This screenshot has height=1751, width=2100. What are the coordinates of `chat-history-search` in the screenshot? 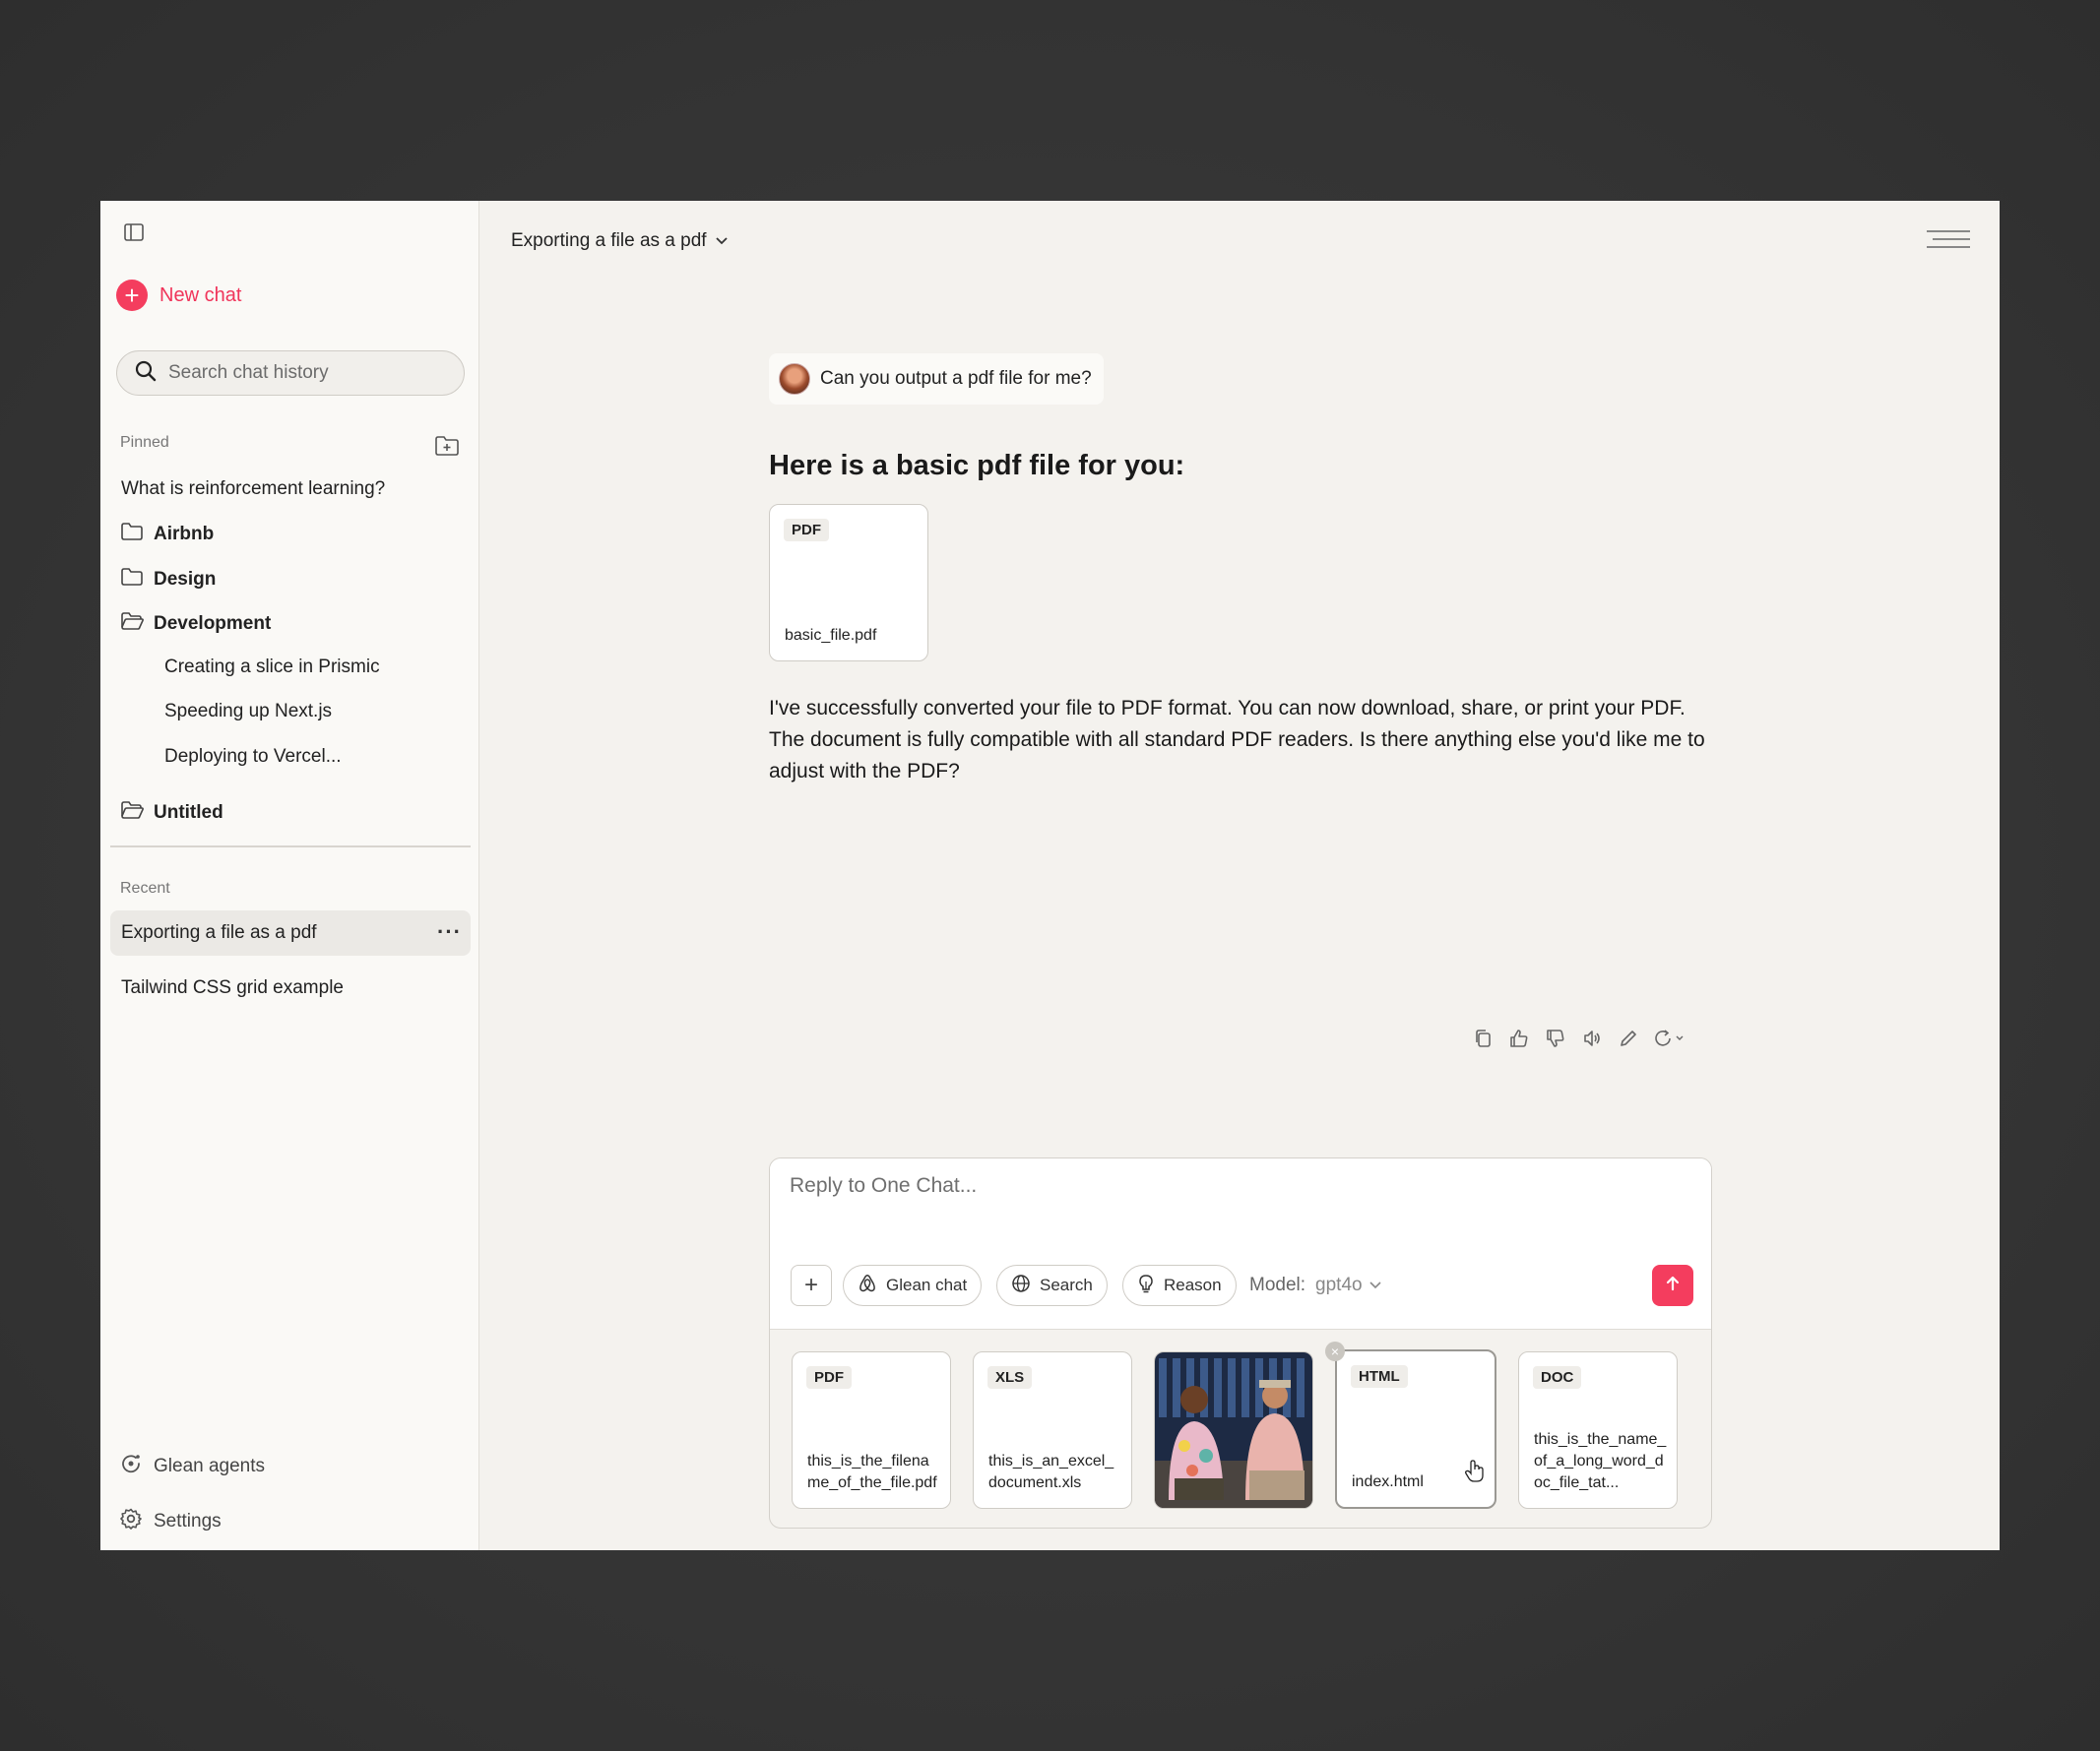 It's located at (290, 373).